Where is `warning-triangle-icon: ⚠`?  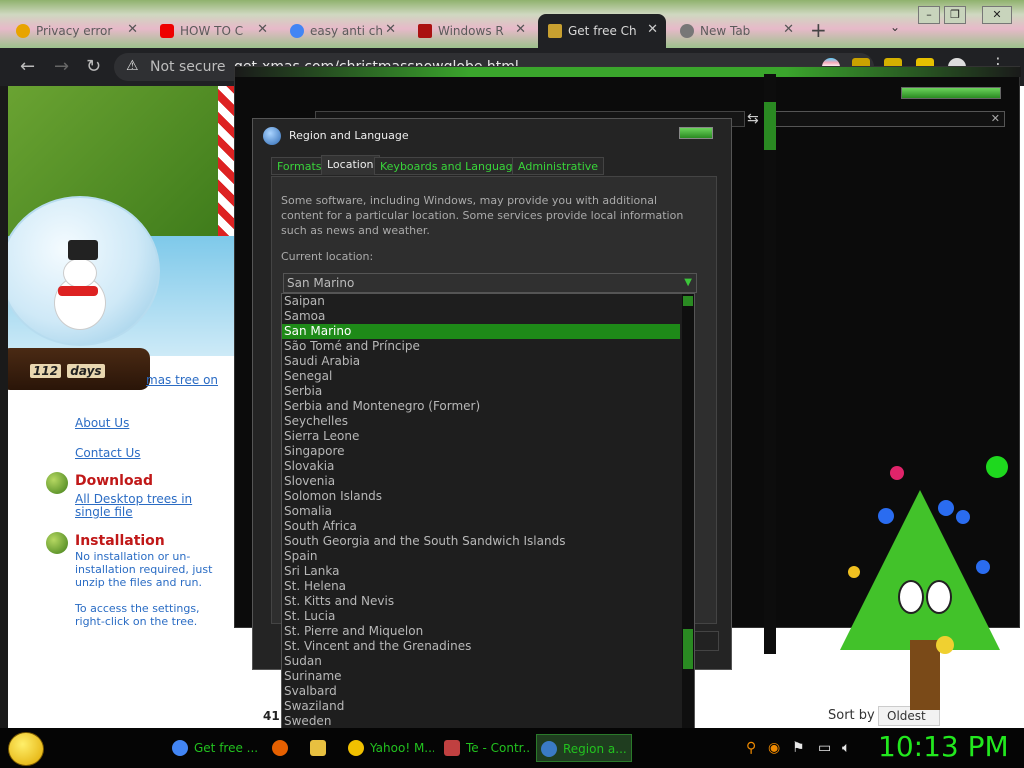 warning-triangle-icon: ⚠ is located at coordinates (132, 66).